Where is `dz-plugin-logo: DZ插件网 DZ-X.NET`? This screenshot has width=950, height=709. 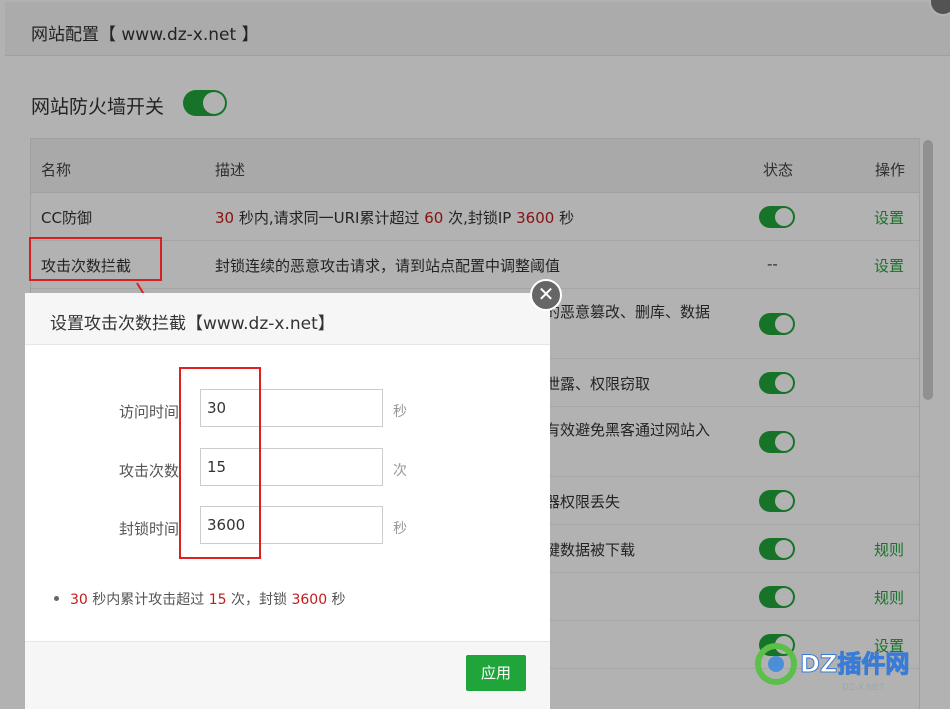 dz-plugin-logo: DZ插件网 DZ-X.NET is located at coordinates (832, 668).